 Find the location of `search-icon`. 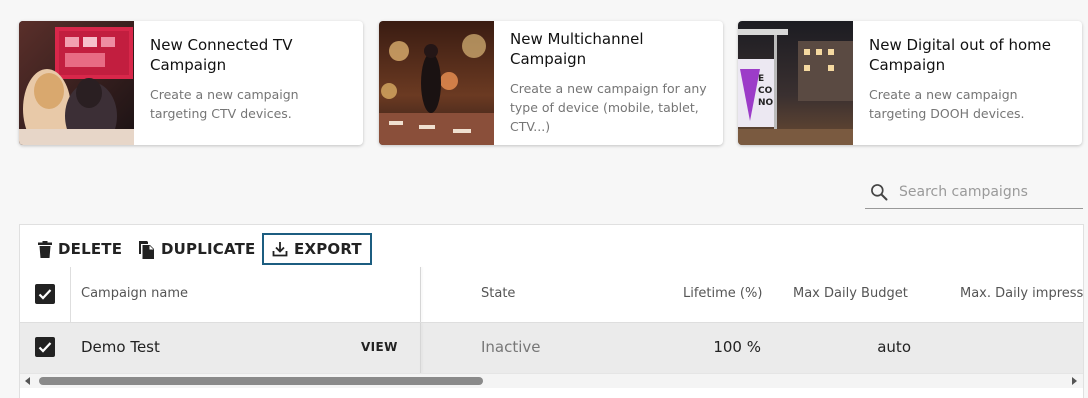

search-icon is located at coordinates (879, 192).